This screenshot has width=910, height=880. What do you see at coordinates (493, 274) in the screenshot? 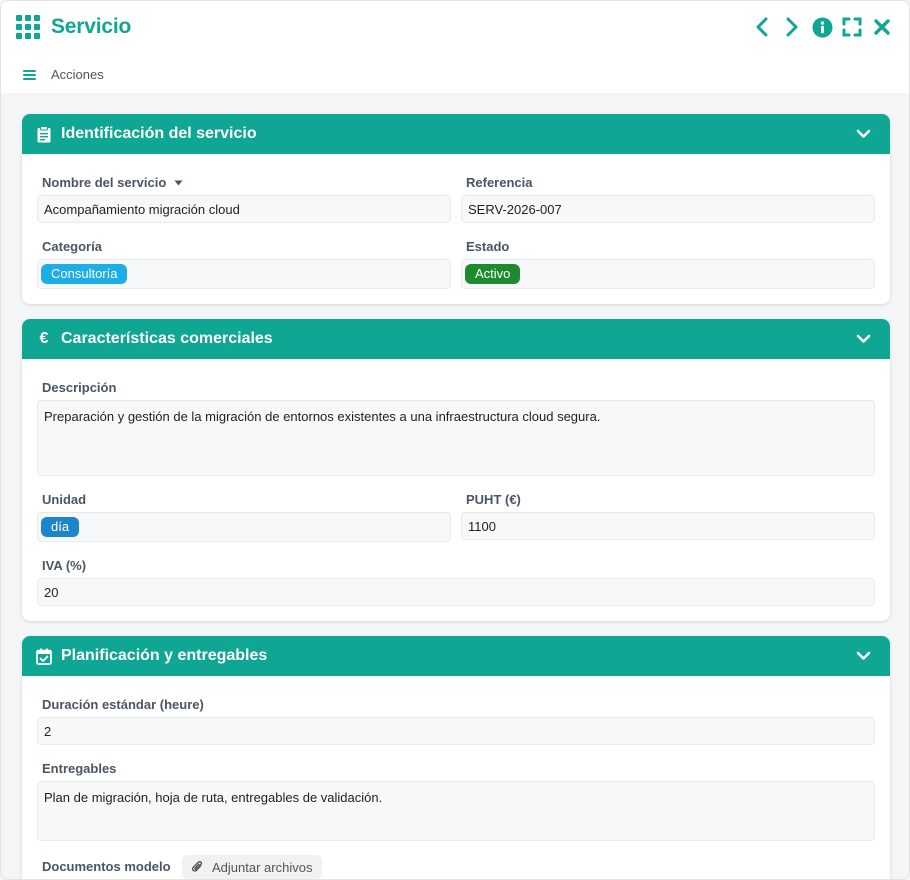
I see `status-badge: Activo` at bounding box center [493, 274].